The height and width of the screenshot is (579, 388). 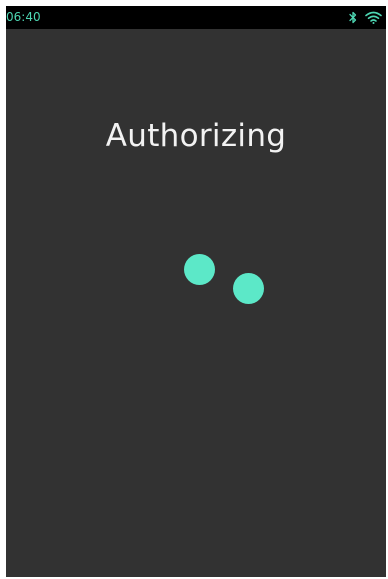 I want to click on bluetooth-icon, so click(x=353, y=17).